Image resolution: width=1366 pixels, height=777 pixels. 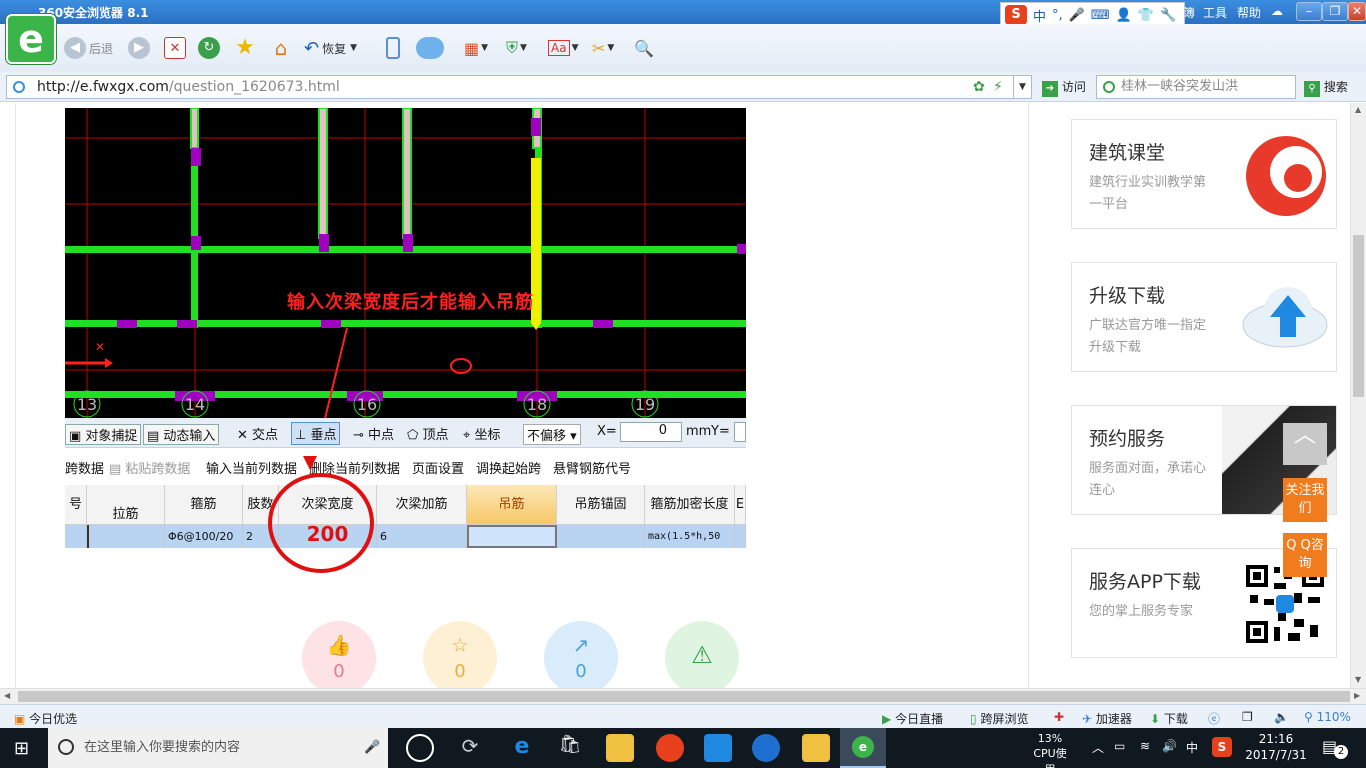 What do you see at coordinates (1215, 12) in the screenshot?
I see `menu-tools: 工具` at bounding box center [1215, 12].